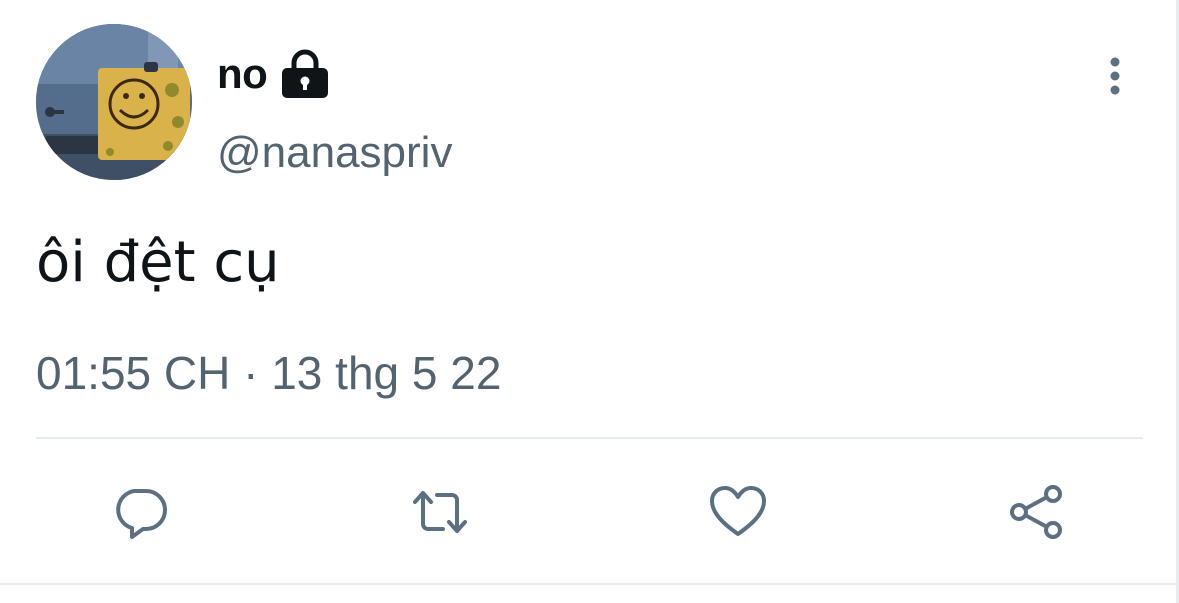 The width and height of the screenshot is (1179, 603). I want to click on display-name: no, so click(242, 74).